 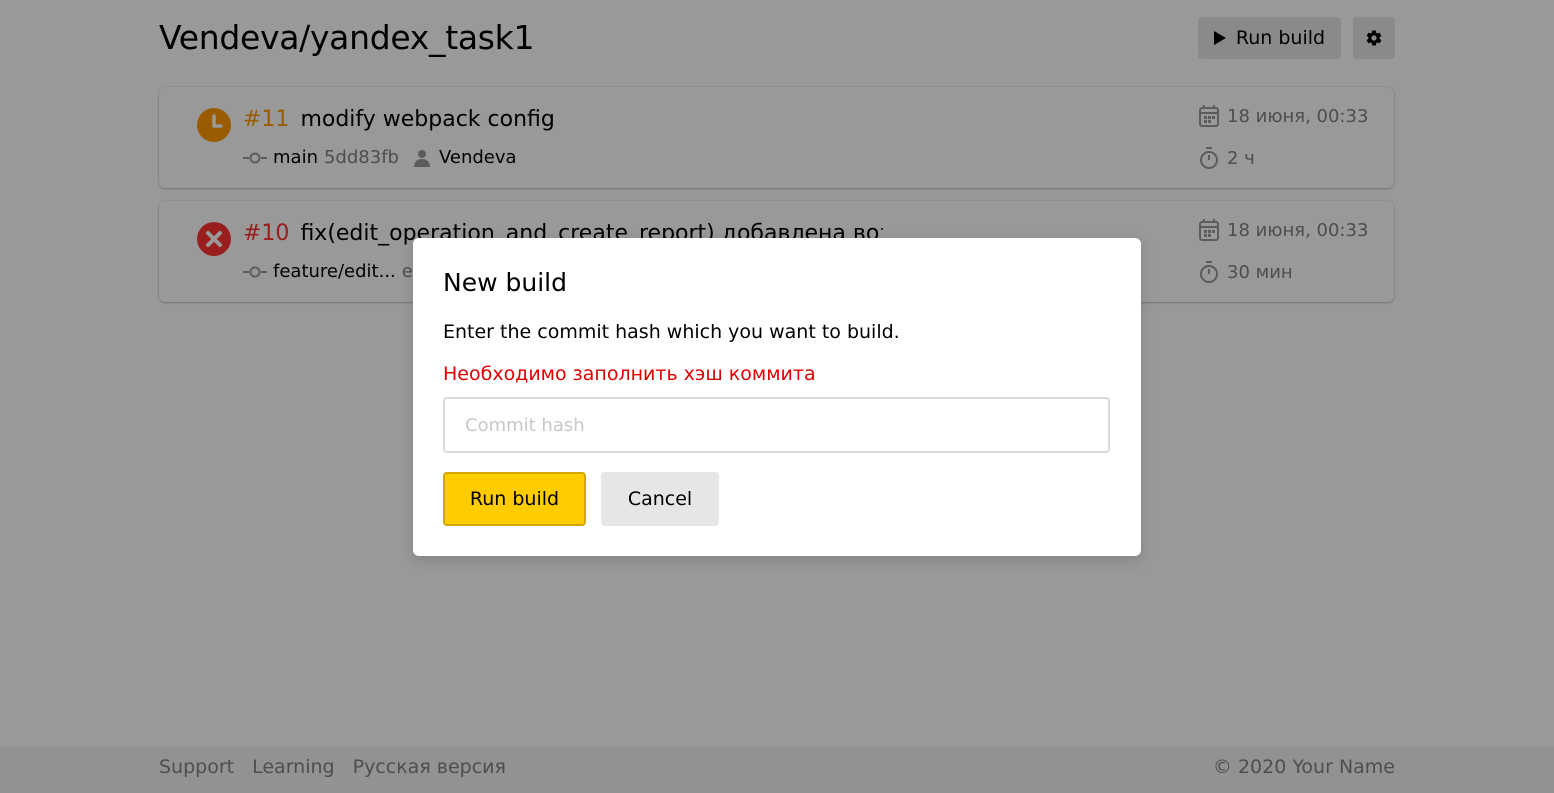 What do you see at coordinates (660, 499) in the screenshot?
I see `cancel-button: Cancel` at bounding box center [660, 499].